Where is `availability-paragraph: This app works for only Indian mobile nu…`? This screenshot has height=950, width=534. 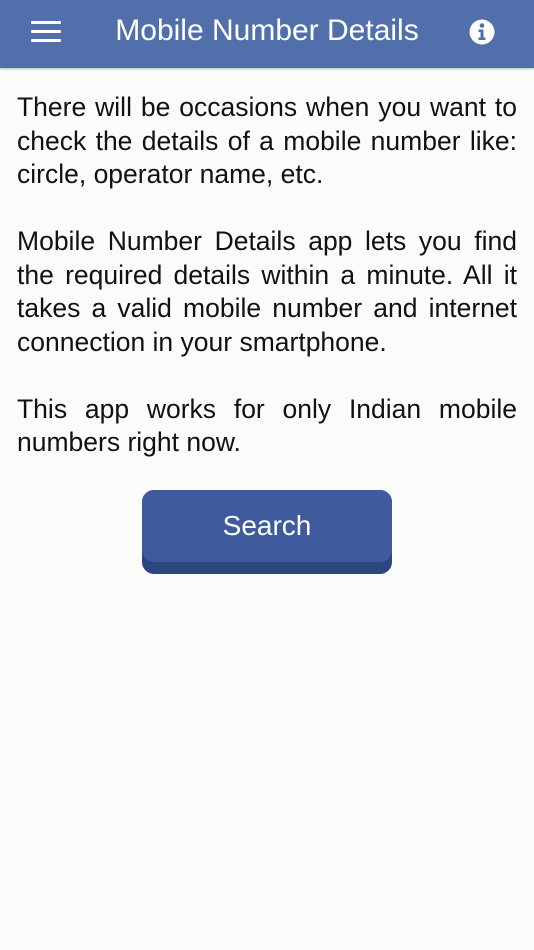
availability-paragraph: This app works for only Indian mobile nu… is located at coordinates (267, 425).